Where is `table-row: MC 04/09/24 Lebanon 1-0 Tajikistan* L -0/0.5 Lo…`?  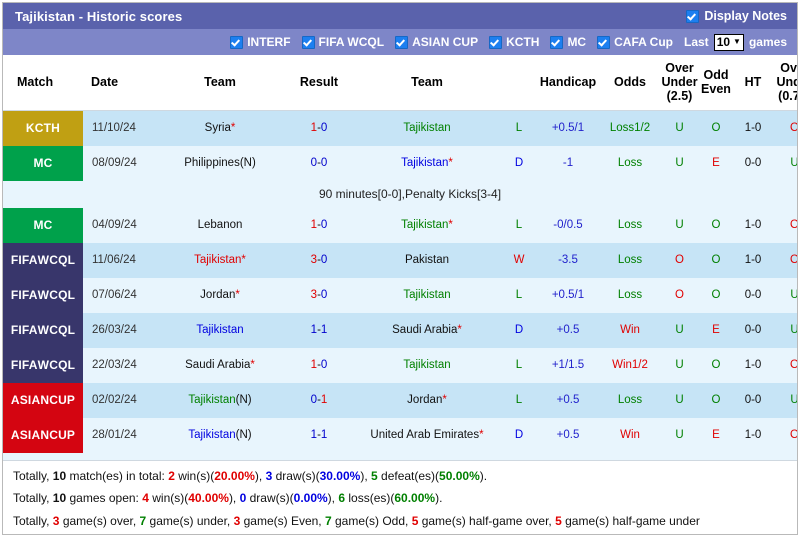
table-row: MC 04/09/24 Lebanon 1-0 Tajikistan* L -0/0.5 Lo… is located at coordinates (400, 225).